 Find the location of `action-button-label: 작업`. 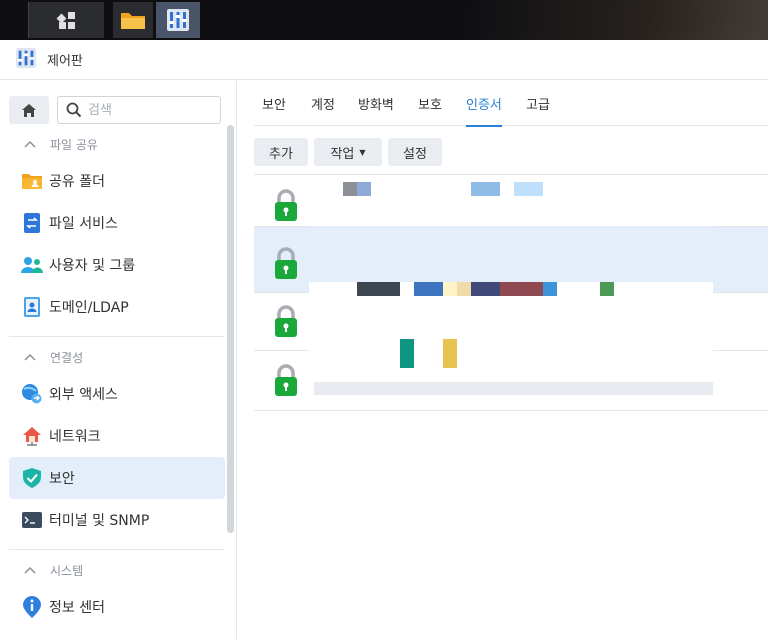

action-button-label: 작업 is located at coordinates (342, 154).